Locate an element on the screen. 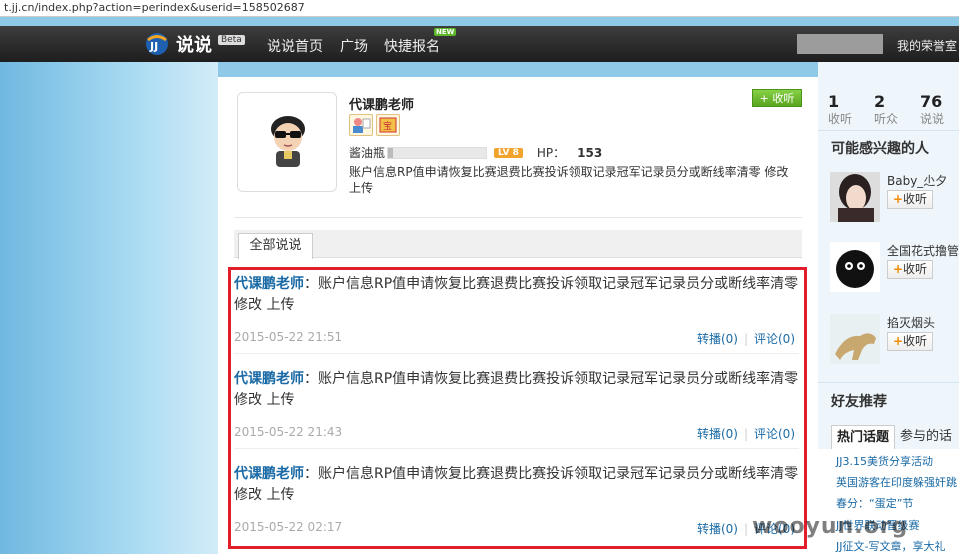 The height and width of the screenshot is (554, 959). stat-label: 收听 is located at coordinates (840, 119).